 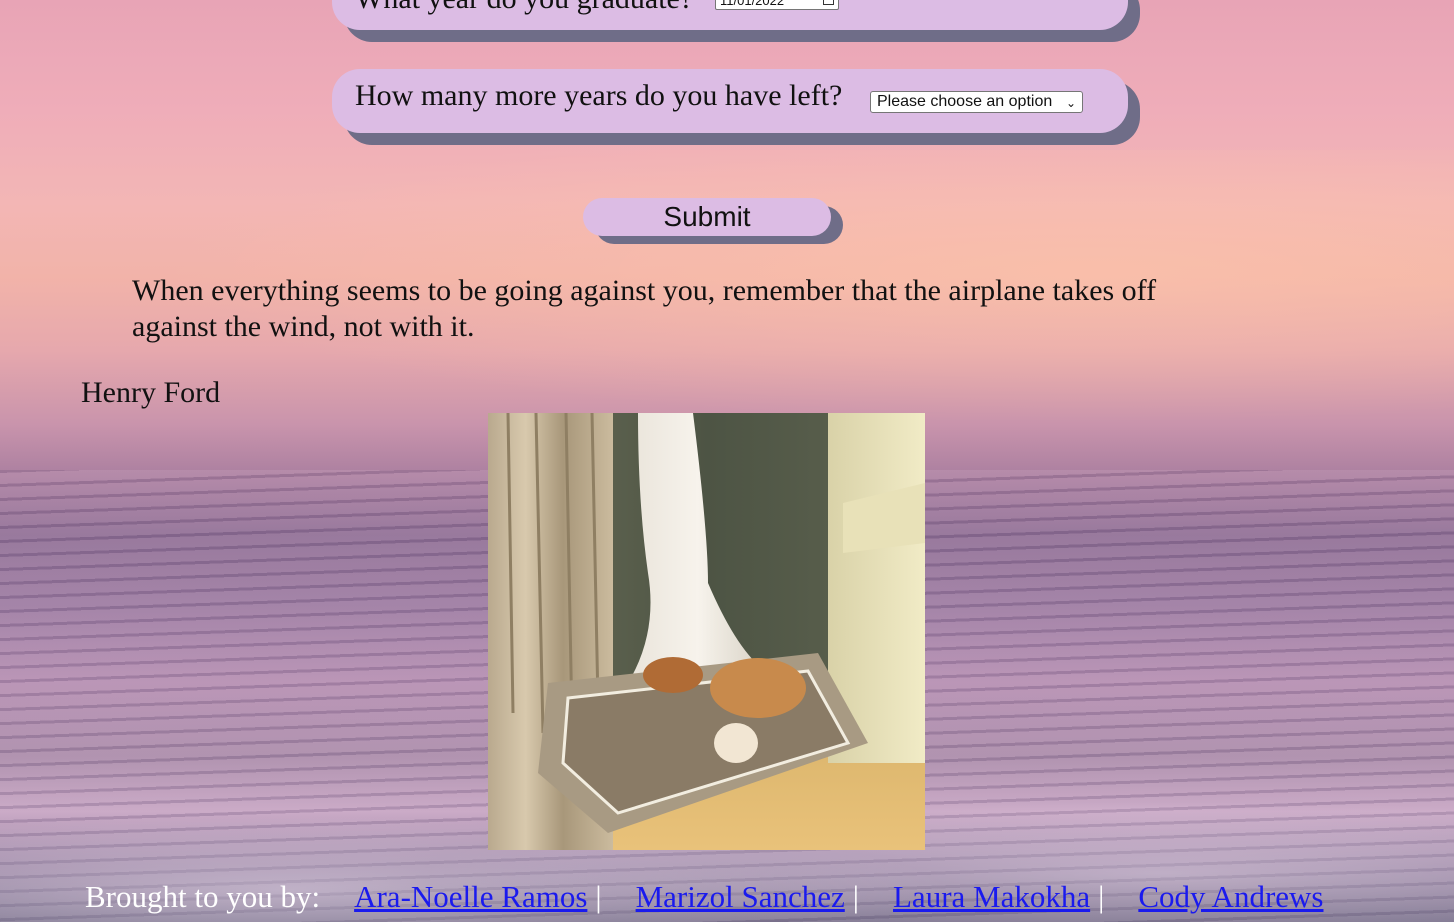 What do you see at coordinates (470, 896) in the screenshot?
I see `credit-link-1: Ara-Noelle Ramos` at bounding box center [470, 896].